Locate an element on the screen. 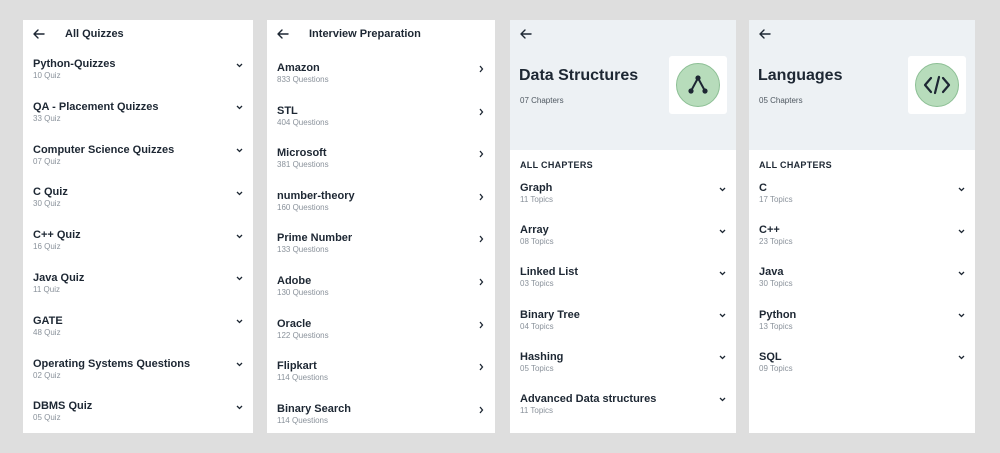 The image size is (1000, 453). course-header: Data Structures 07 Chapters is located at coordinates (623, 85).